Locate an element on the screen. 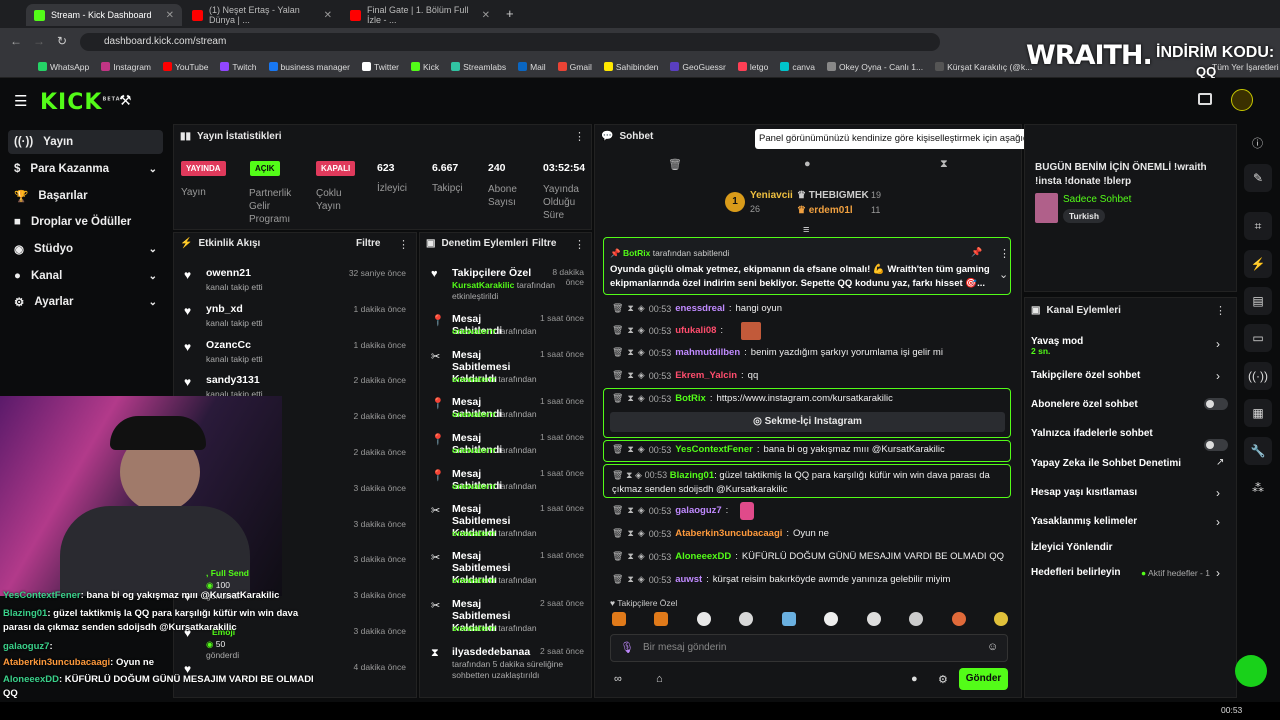 Image resolution: width=1280 pixels, height=720 pixels. edit-icon: ✎ is located at coordinates (1258, 178).